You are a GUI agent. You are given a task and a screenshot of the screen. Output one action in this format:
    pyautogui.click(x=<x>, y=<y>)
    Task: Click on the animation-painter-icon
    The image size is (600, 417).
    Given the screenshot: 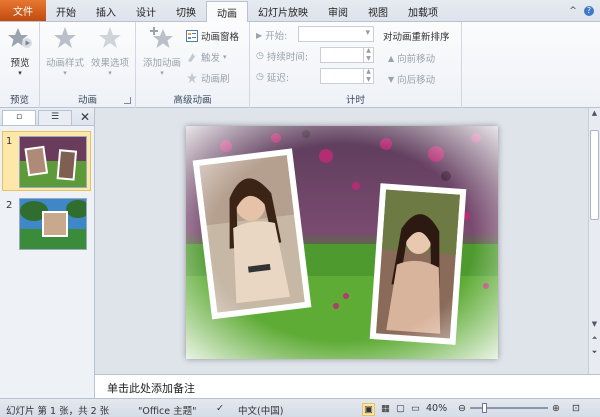 What is the action you would take?
    pyautogui.click(x=192, y=78)
    